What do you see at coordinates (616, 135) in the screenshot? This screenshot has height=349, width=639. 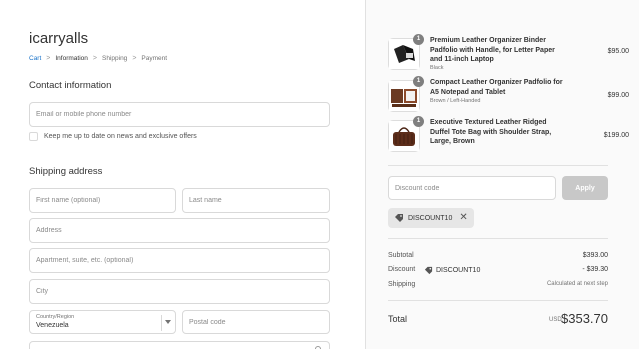 I see `product-price: $199.00` at bounding box center [616, 135].